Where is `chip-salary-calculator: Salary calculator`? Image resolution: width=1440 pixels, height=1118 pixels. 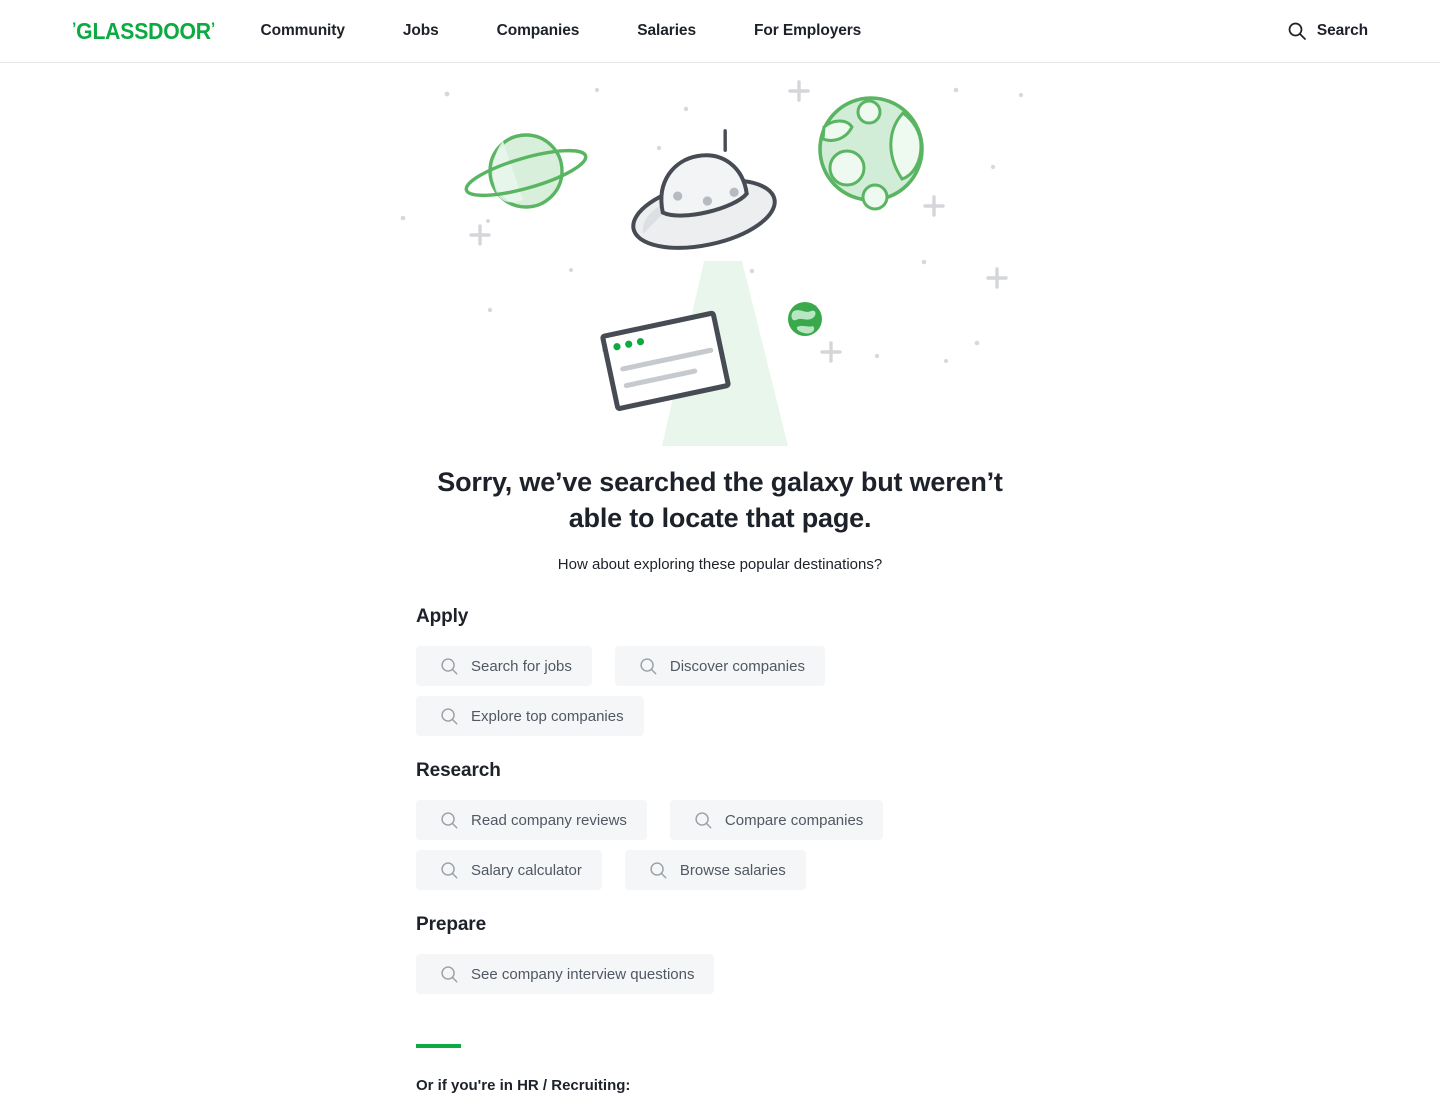 chip-salary-calculator: Salary calculator is located at coordinates (509, 870).